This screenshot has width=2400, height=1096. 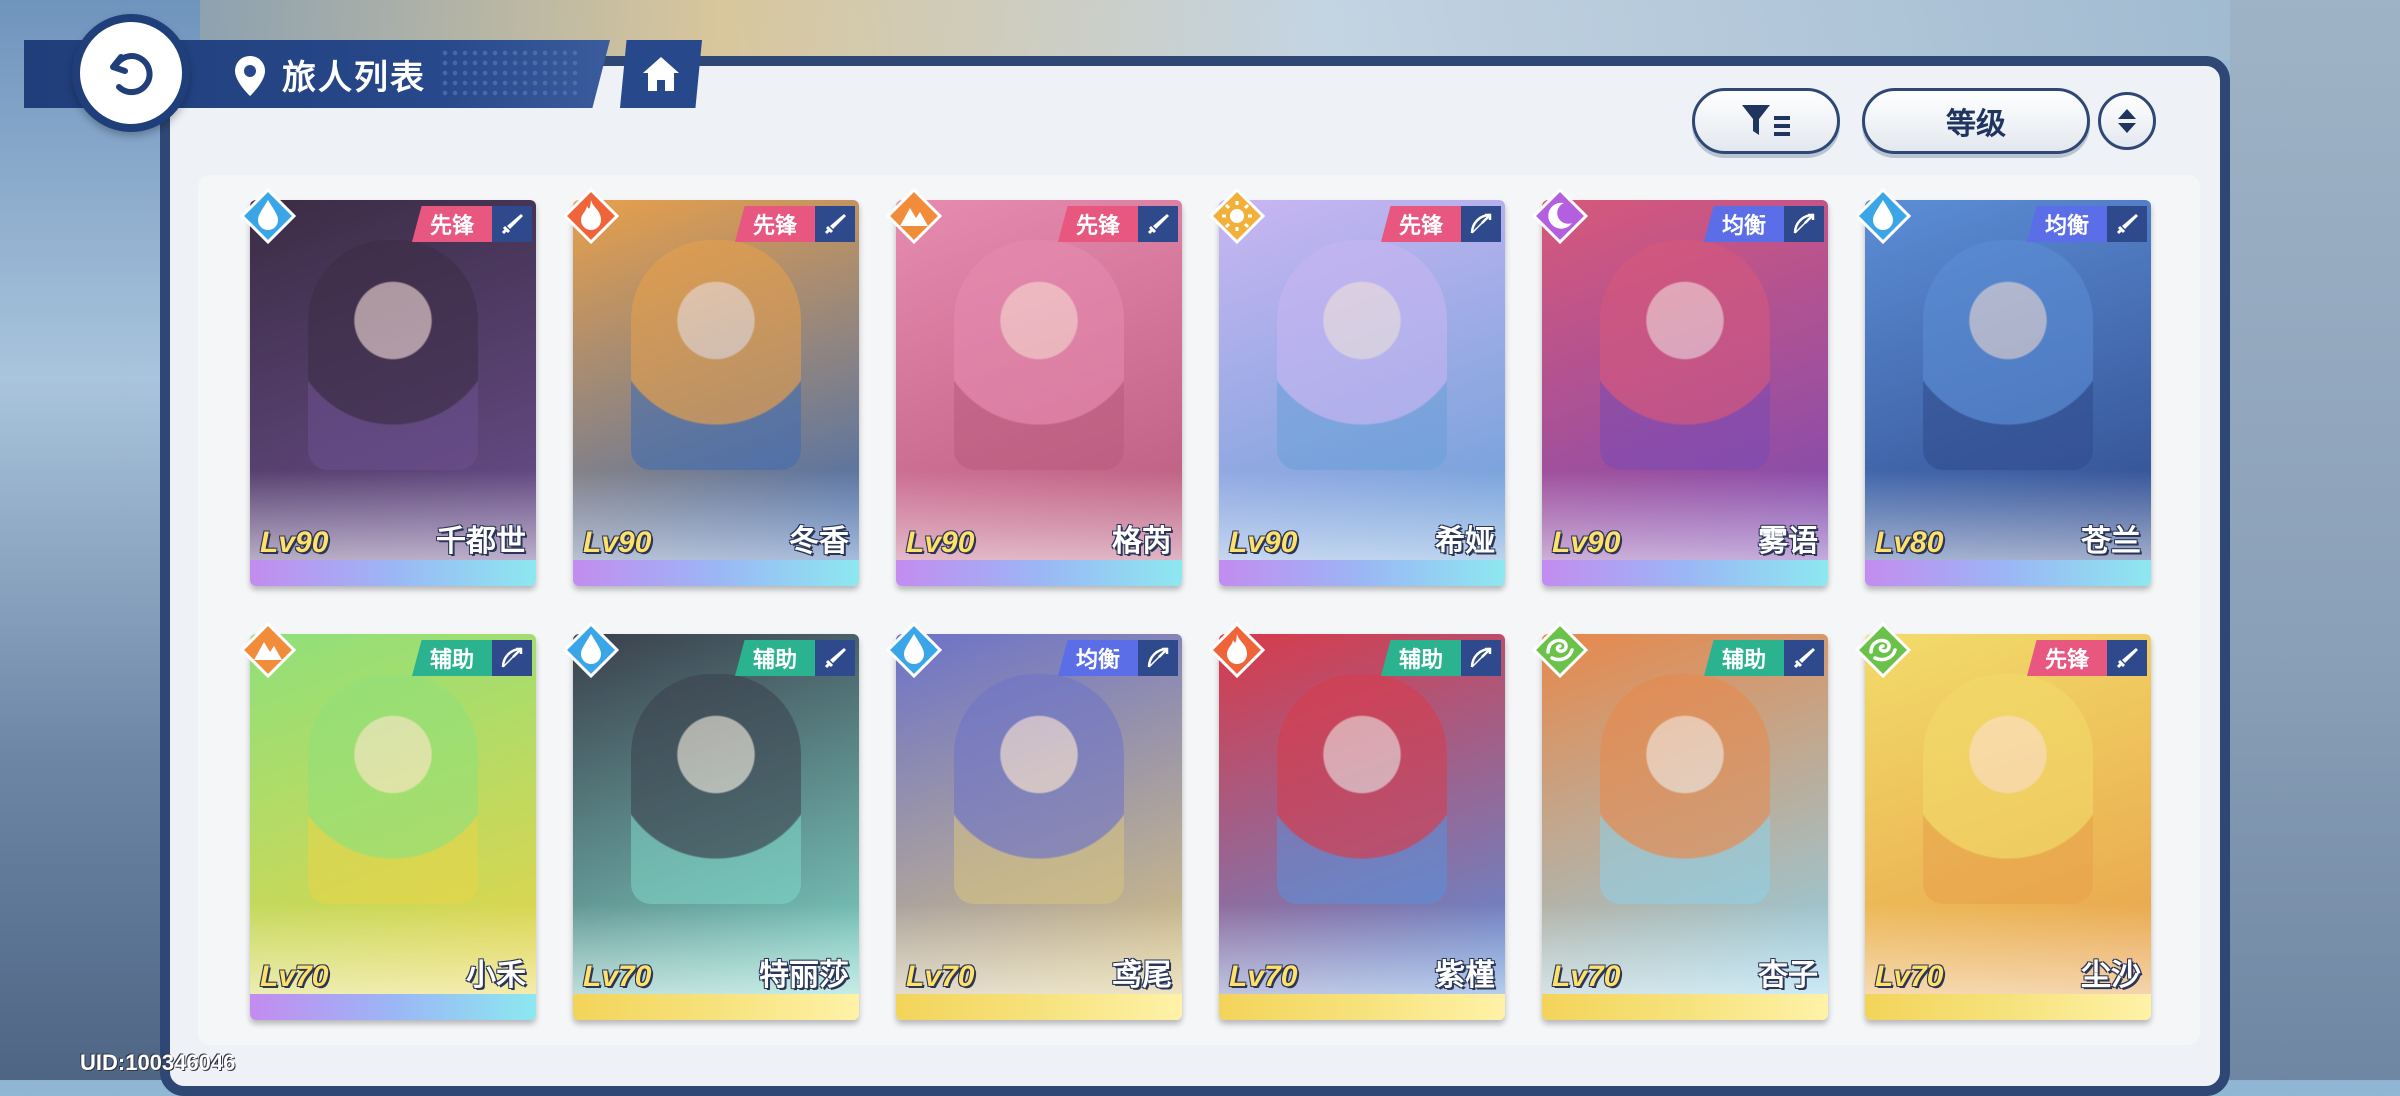 I want to click on character-card: 先锋 Lv90 格芮, so click(x=1033, y=386).